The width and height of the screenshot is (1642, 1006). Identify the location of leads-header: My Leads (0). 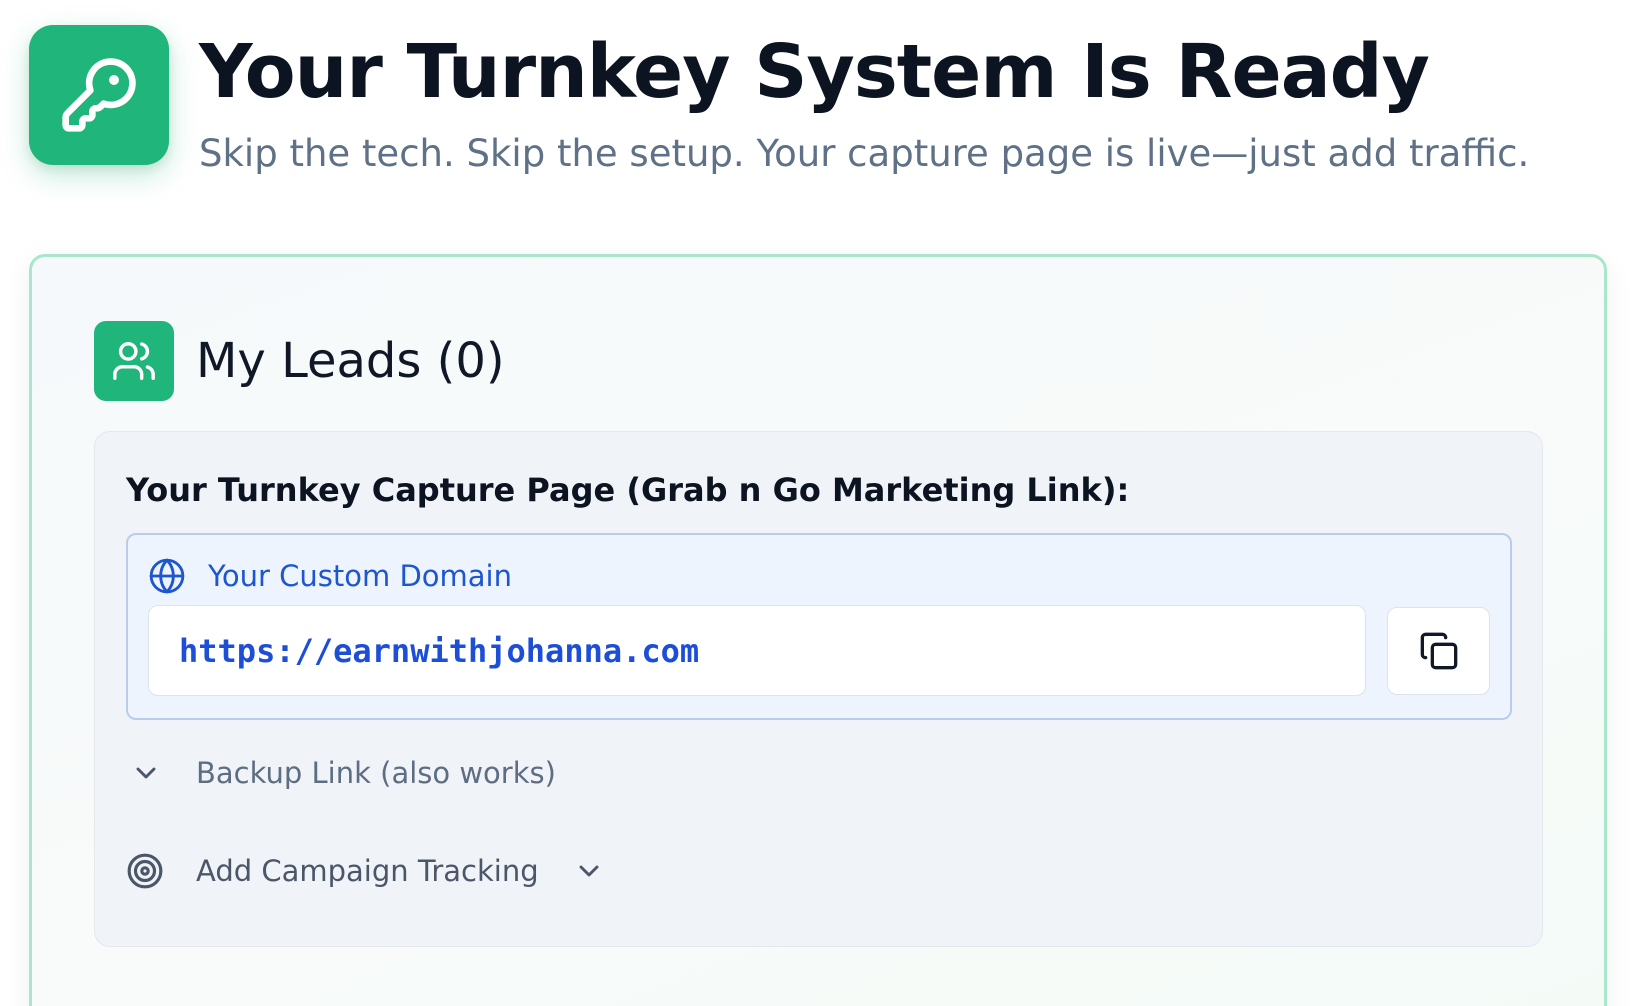
(299, 361).